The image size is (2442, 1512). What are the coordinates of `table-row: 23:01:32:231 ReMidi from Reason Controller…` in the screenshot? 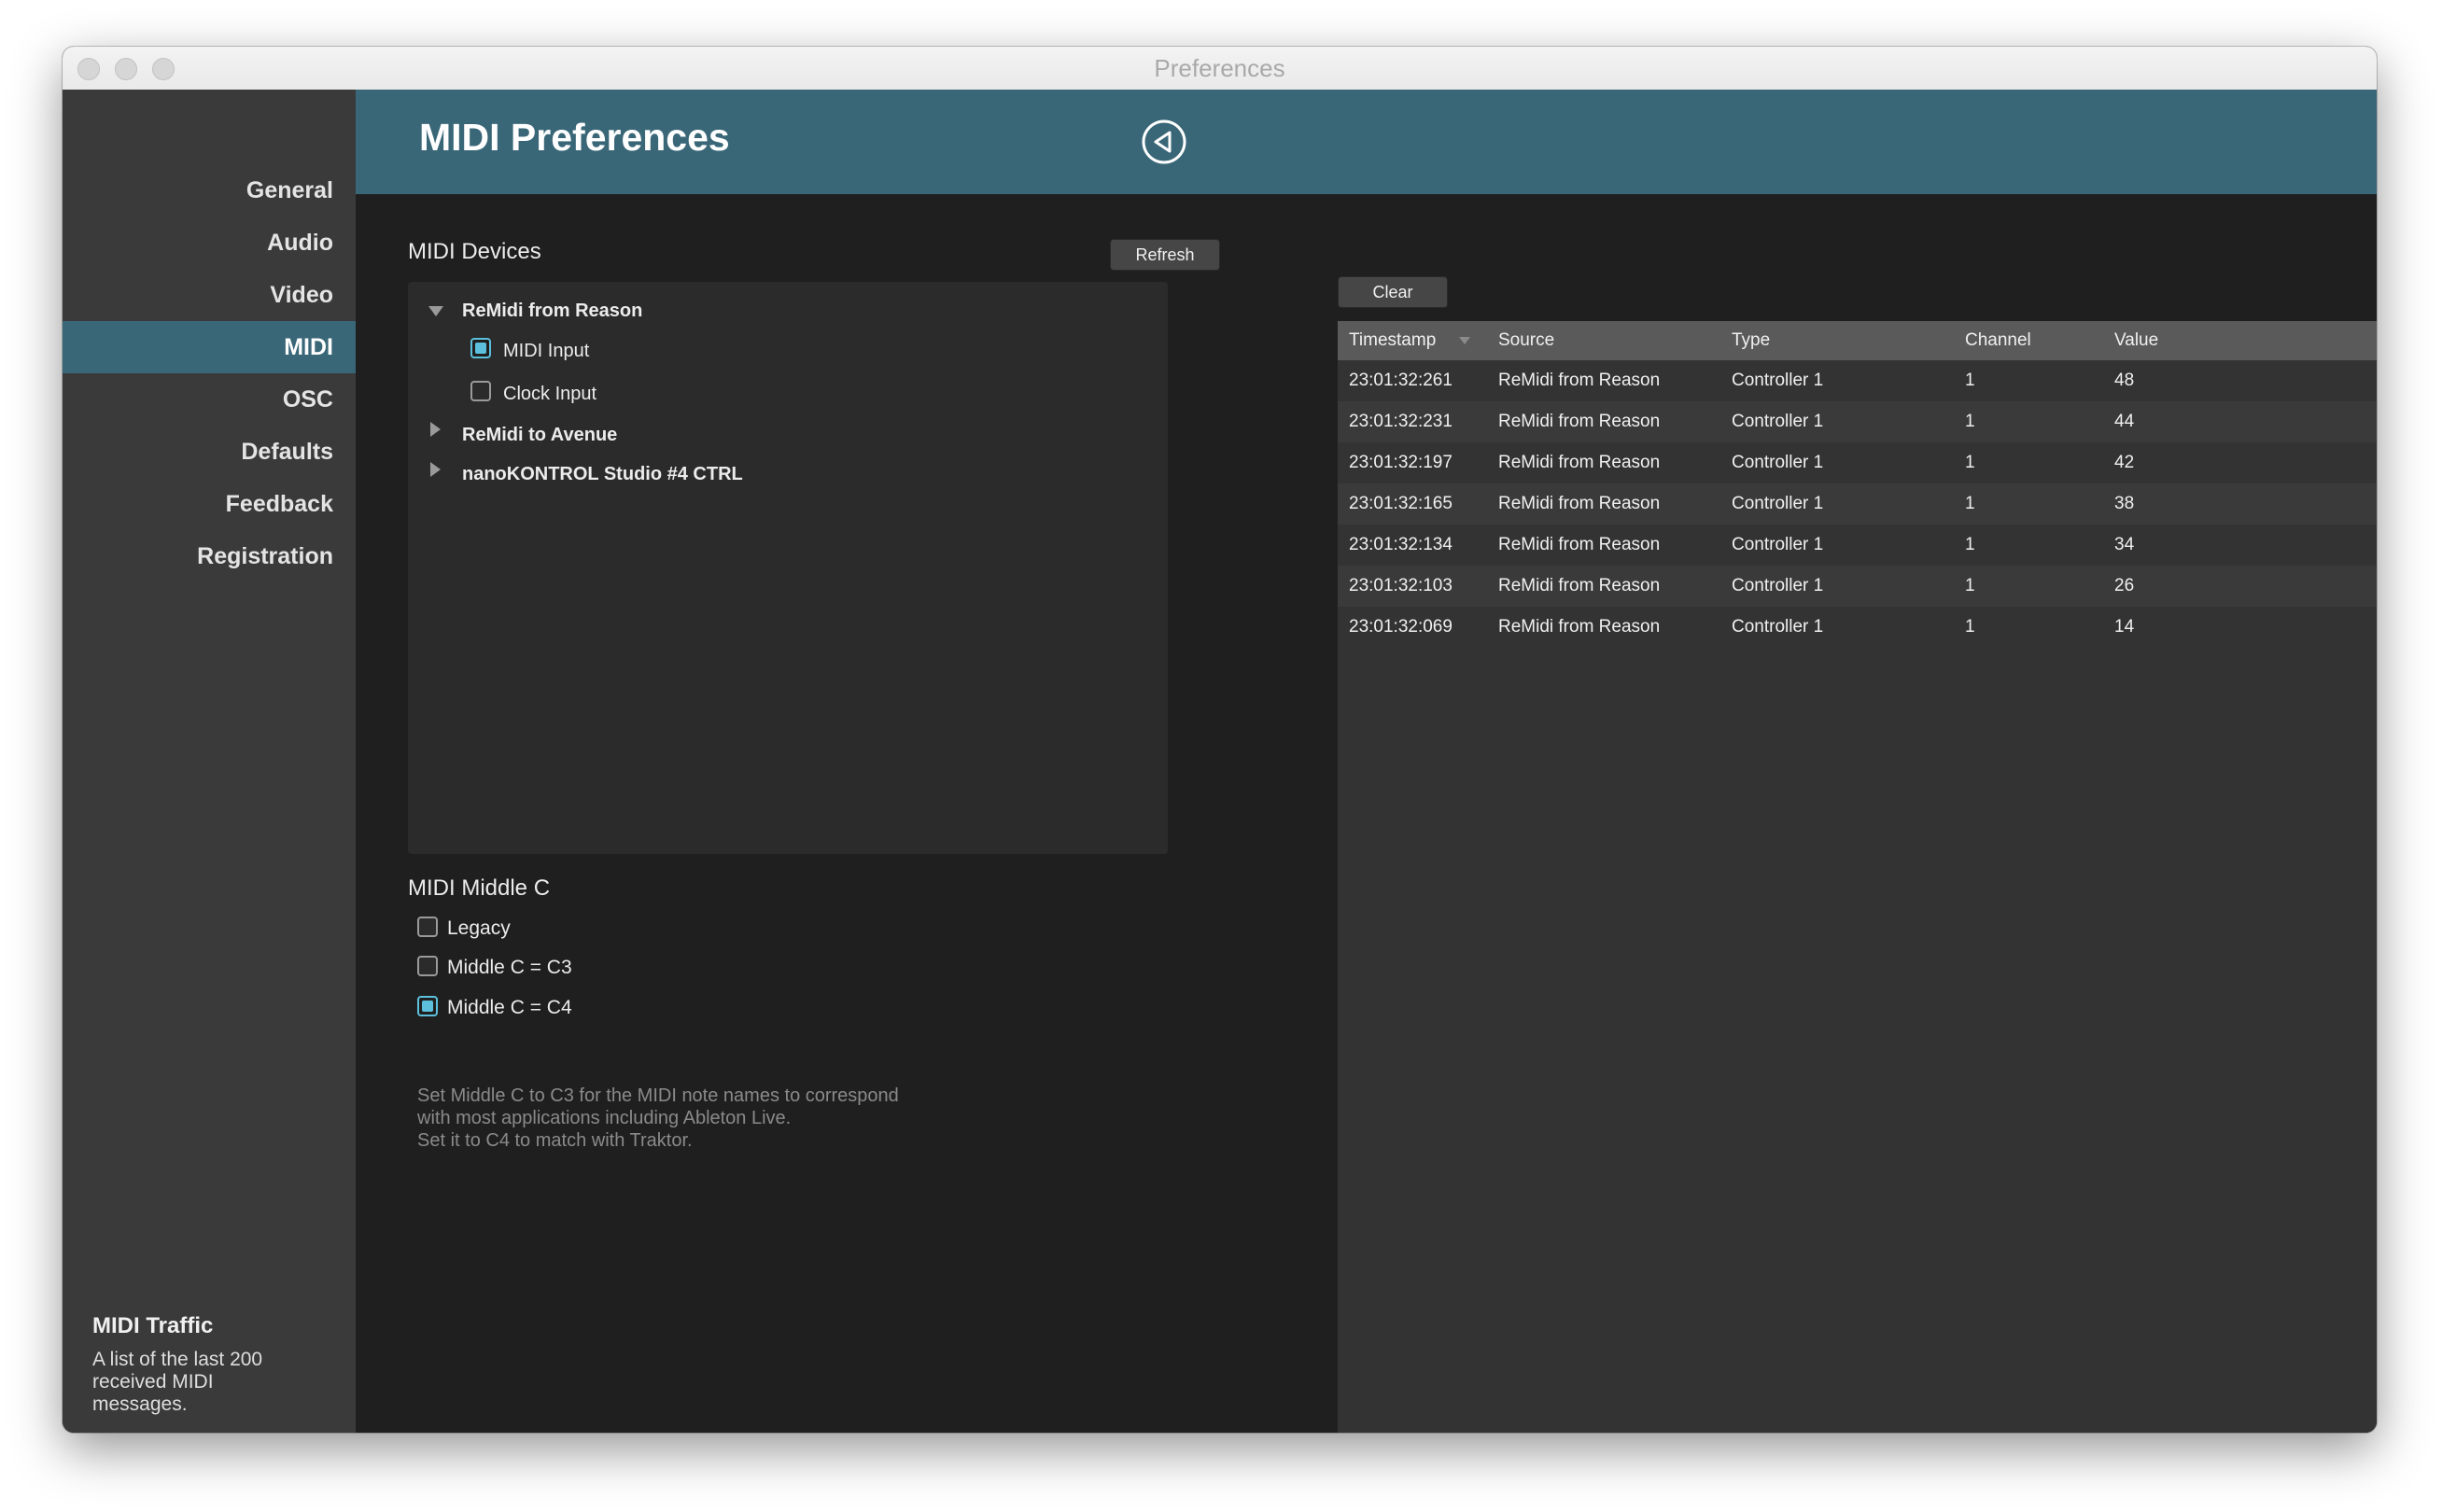 It's located at (1857, 421).